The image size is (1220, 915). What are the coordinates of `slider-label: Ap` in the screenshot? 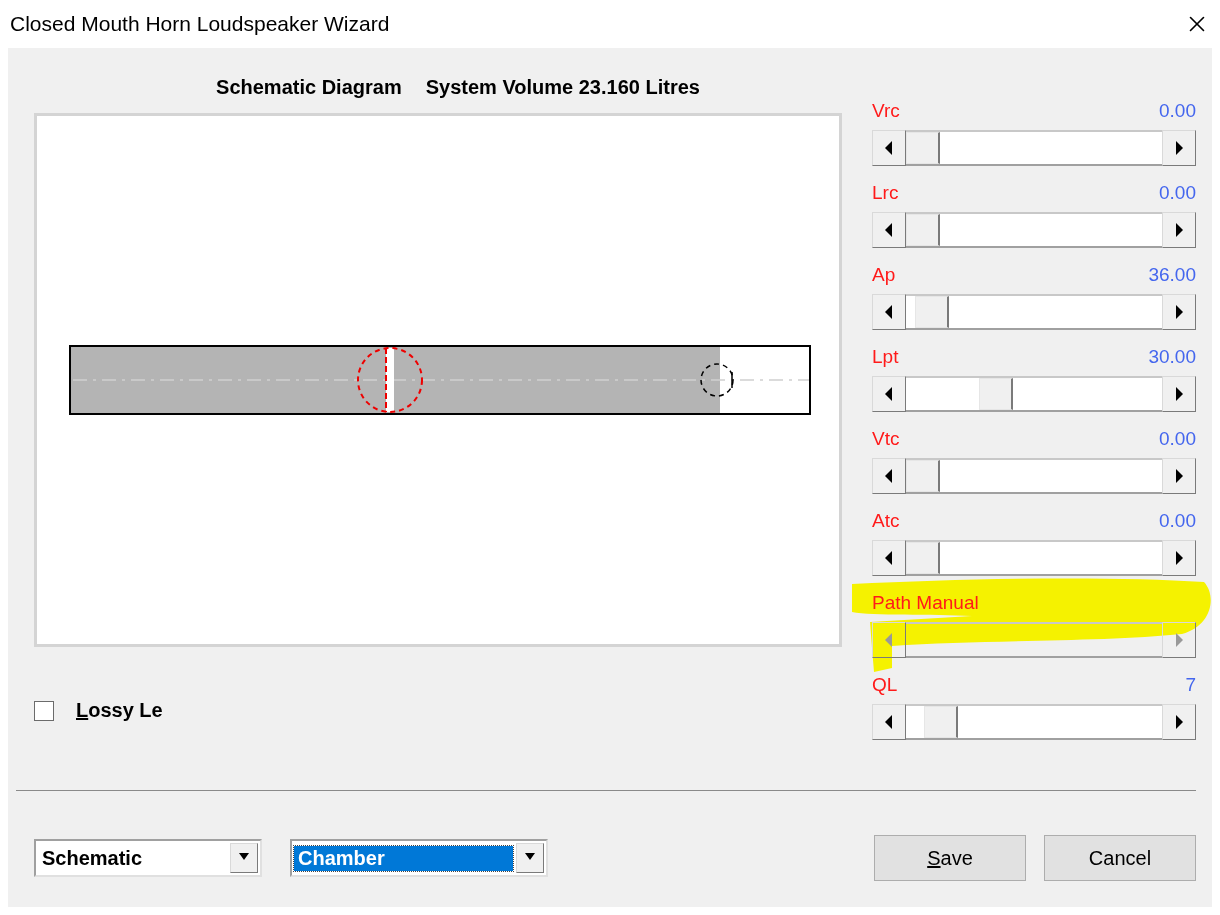 It's located at (884, 275).